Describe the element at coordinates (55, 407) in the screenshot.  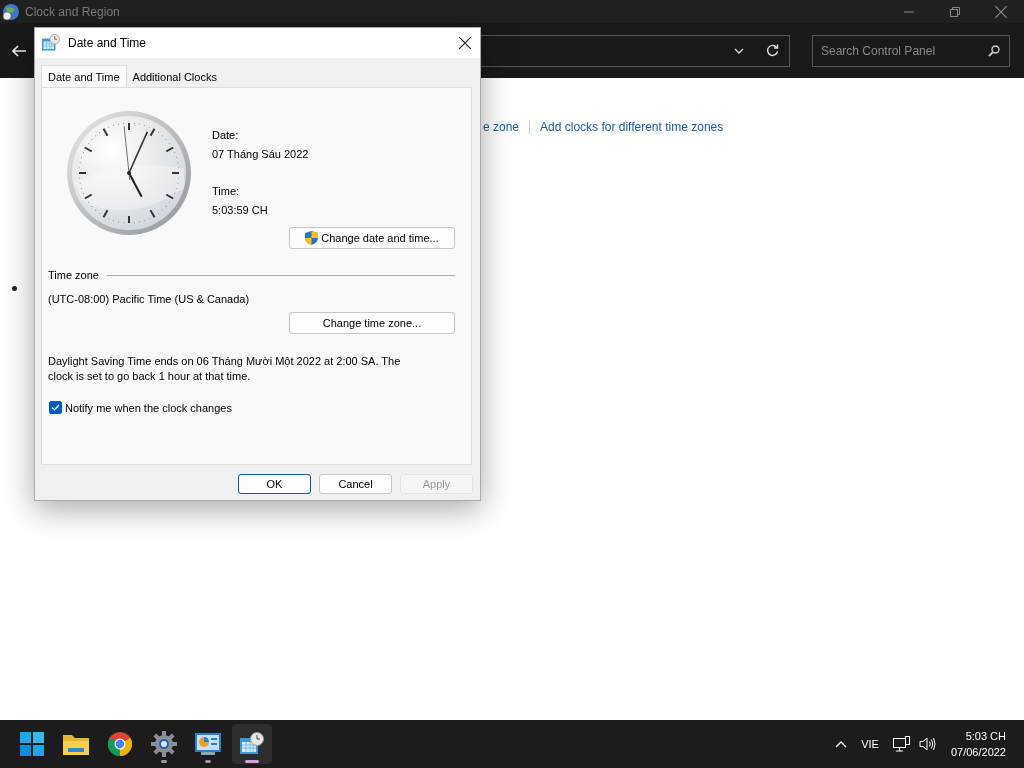
I see `checkbox` at that location.